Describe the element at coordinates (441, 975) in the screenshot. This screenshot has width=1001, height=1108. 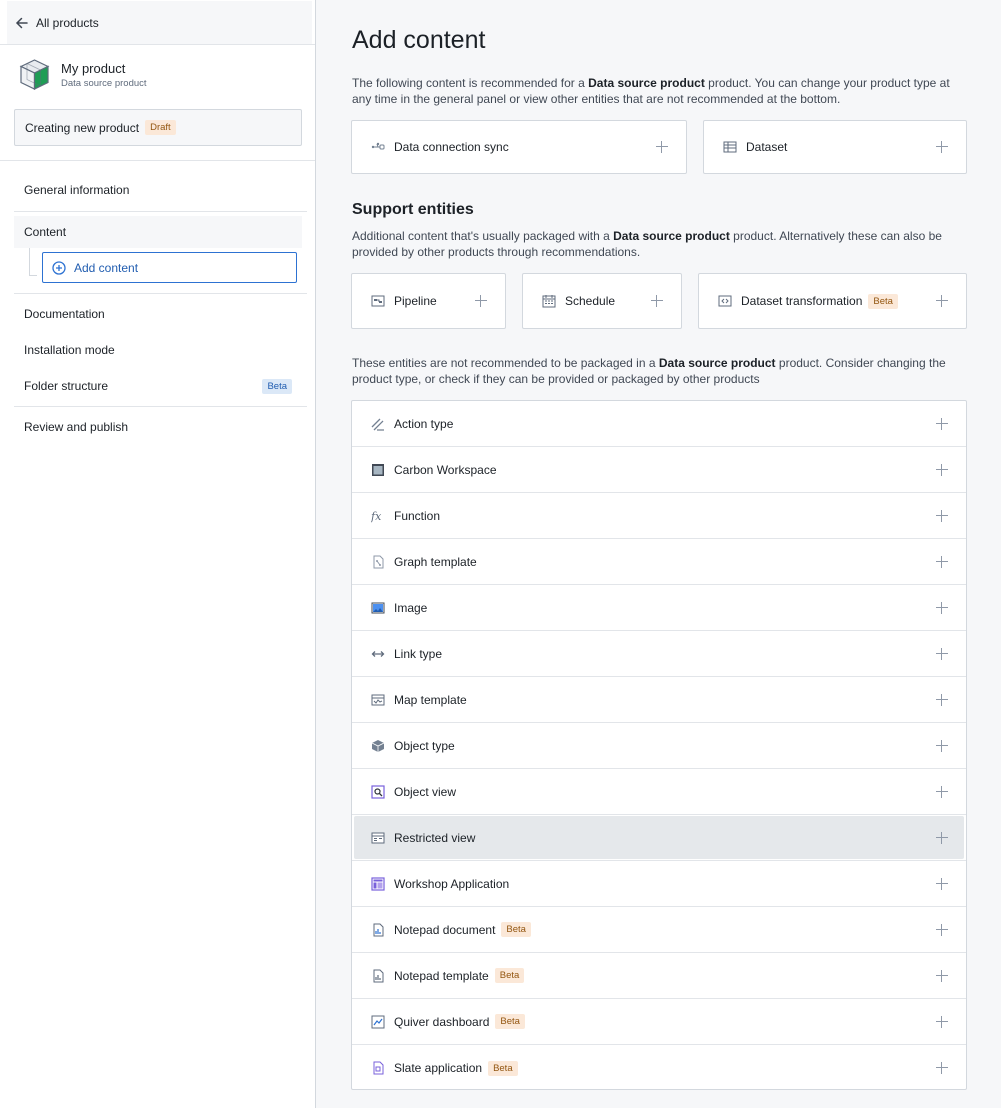
I see `row-label: Notepad template` at that location.